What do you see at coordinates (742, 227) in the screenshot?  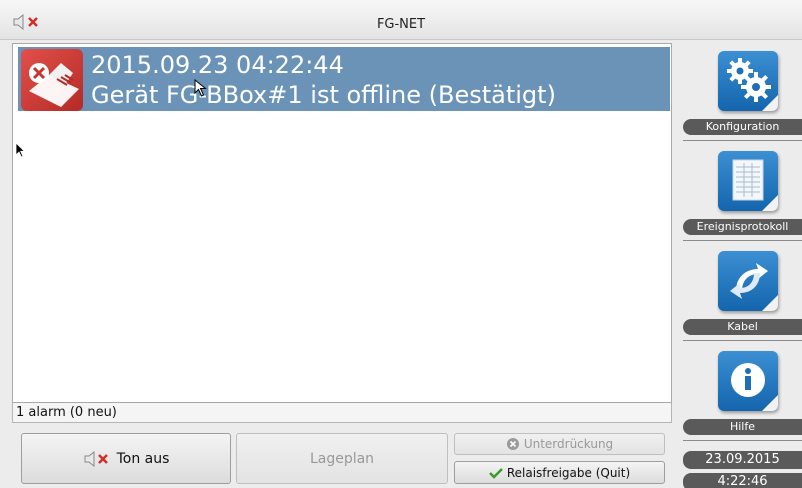 I see `sidebar-item-ereignisprotokoll: Ereignisprotokoll` at bounding box center [742, 227].